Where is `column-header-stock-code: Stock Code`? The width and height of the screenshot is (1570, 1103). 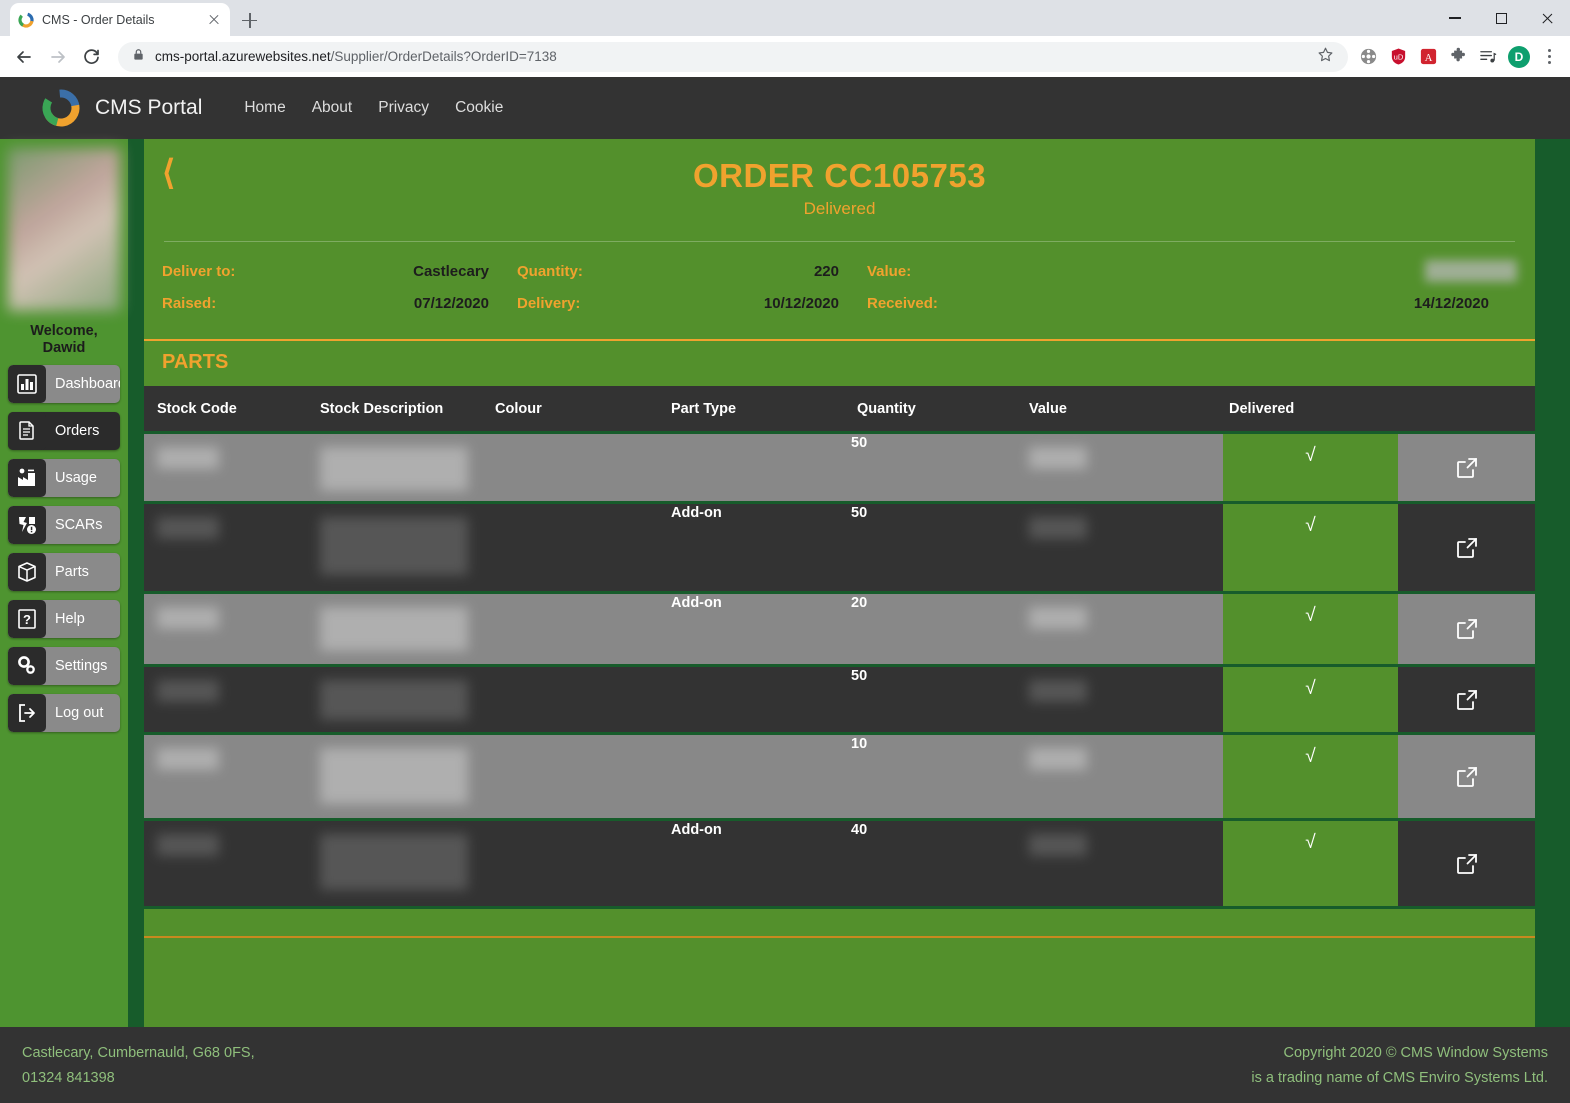
column-header-stock-code: Stock Code is located at coordinates (197, 408).